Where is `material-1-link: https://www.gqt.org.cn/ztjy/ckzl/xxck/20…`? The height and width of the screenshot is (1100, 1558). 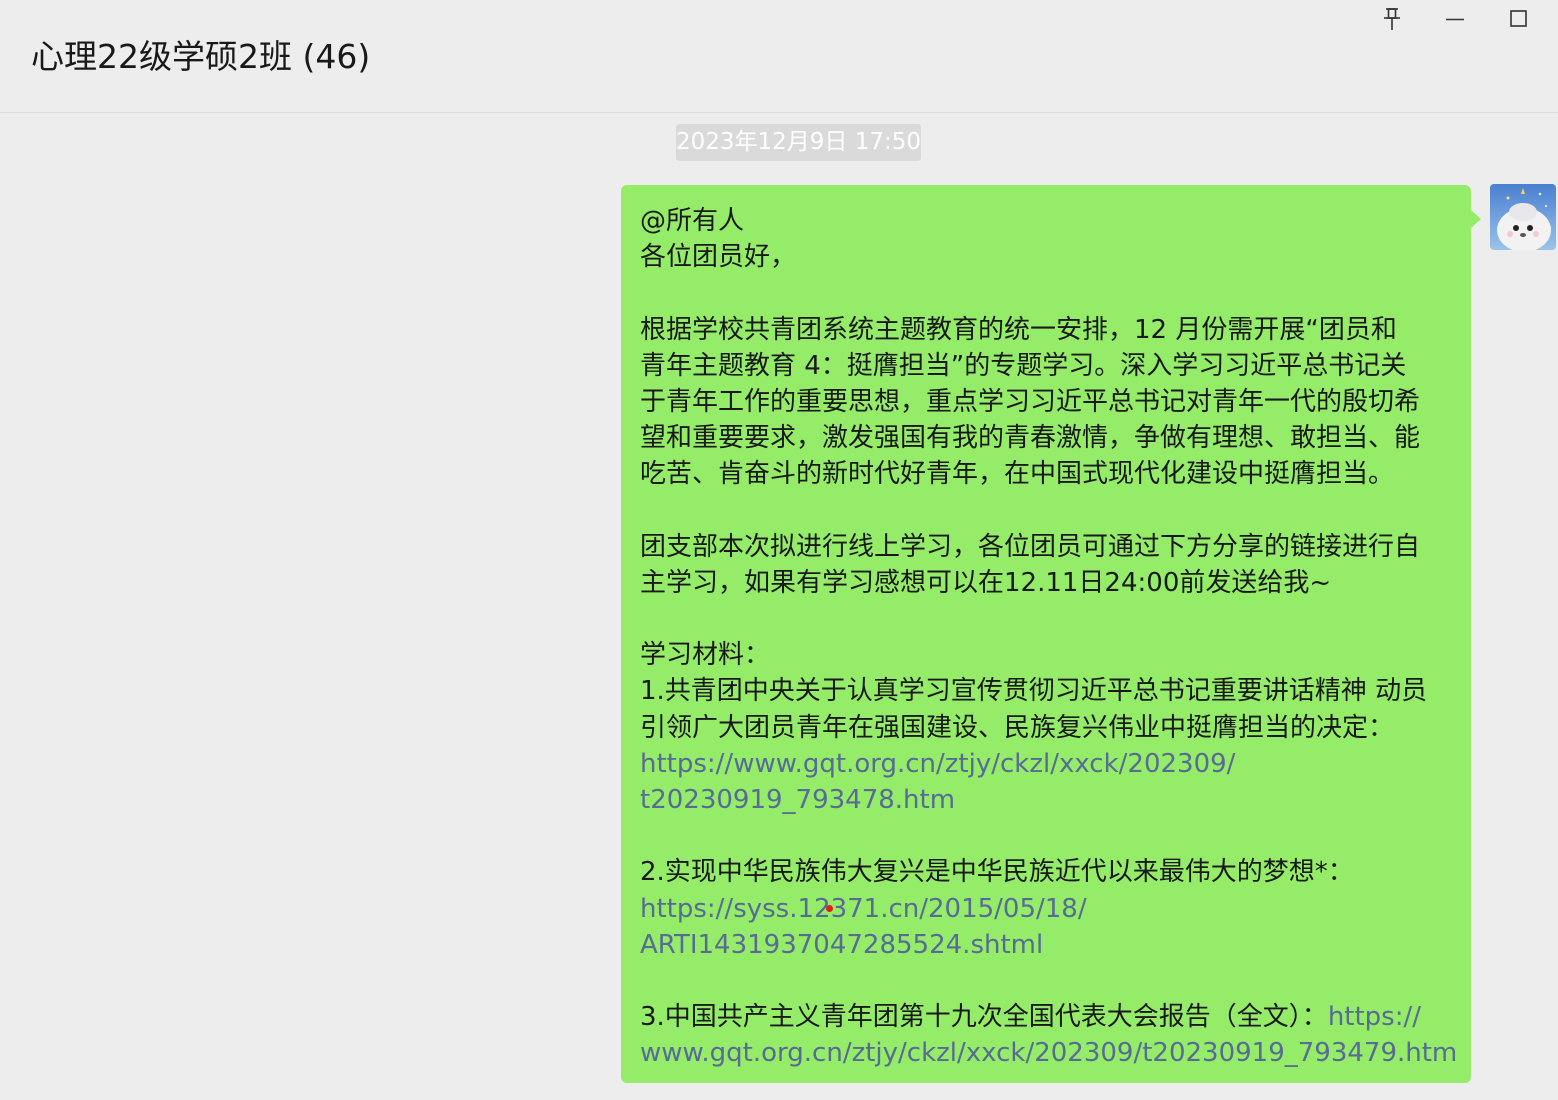
material-1-link: https://www.gqt.org.cn/ztjy/ckzl/xxck/20… is located at coordinates (1049, 764).